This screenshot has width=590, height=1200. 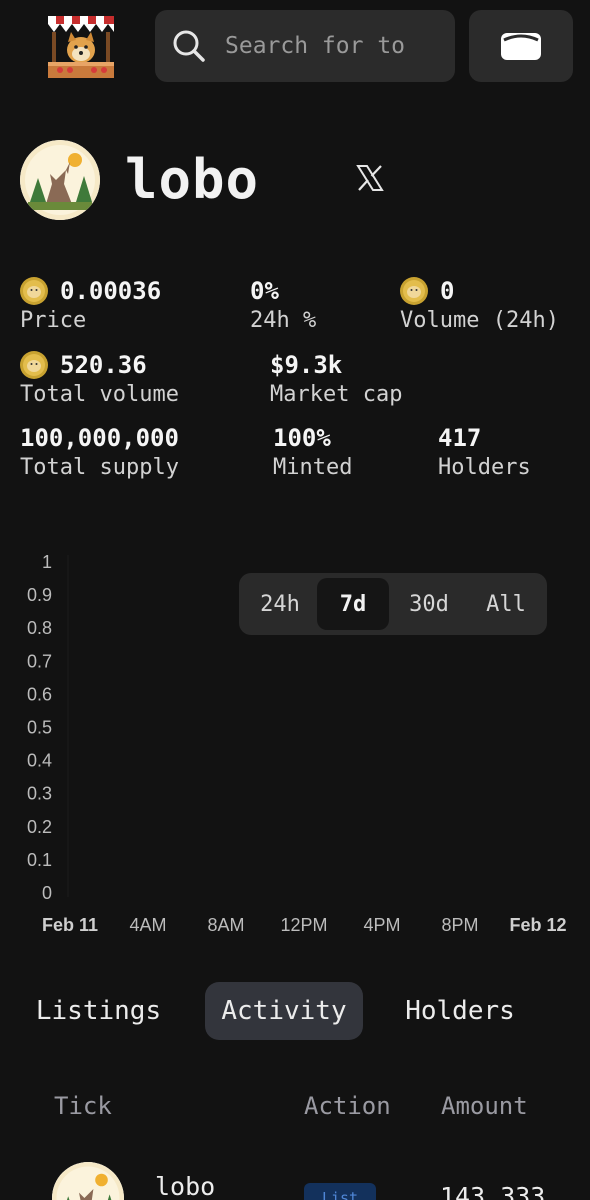 I want to click on price-label: Price, so click(x=53, y=320).